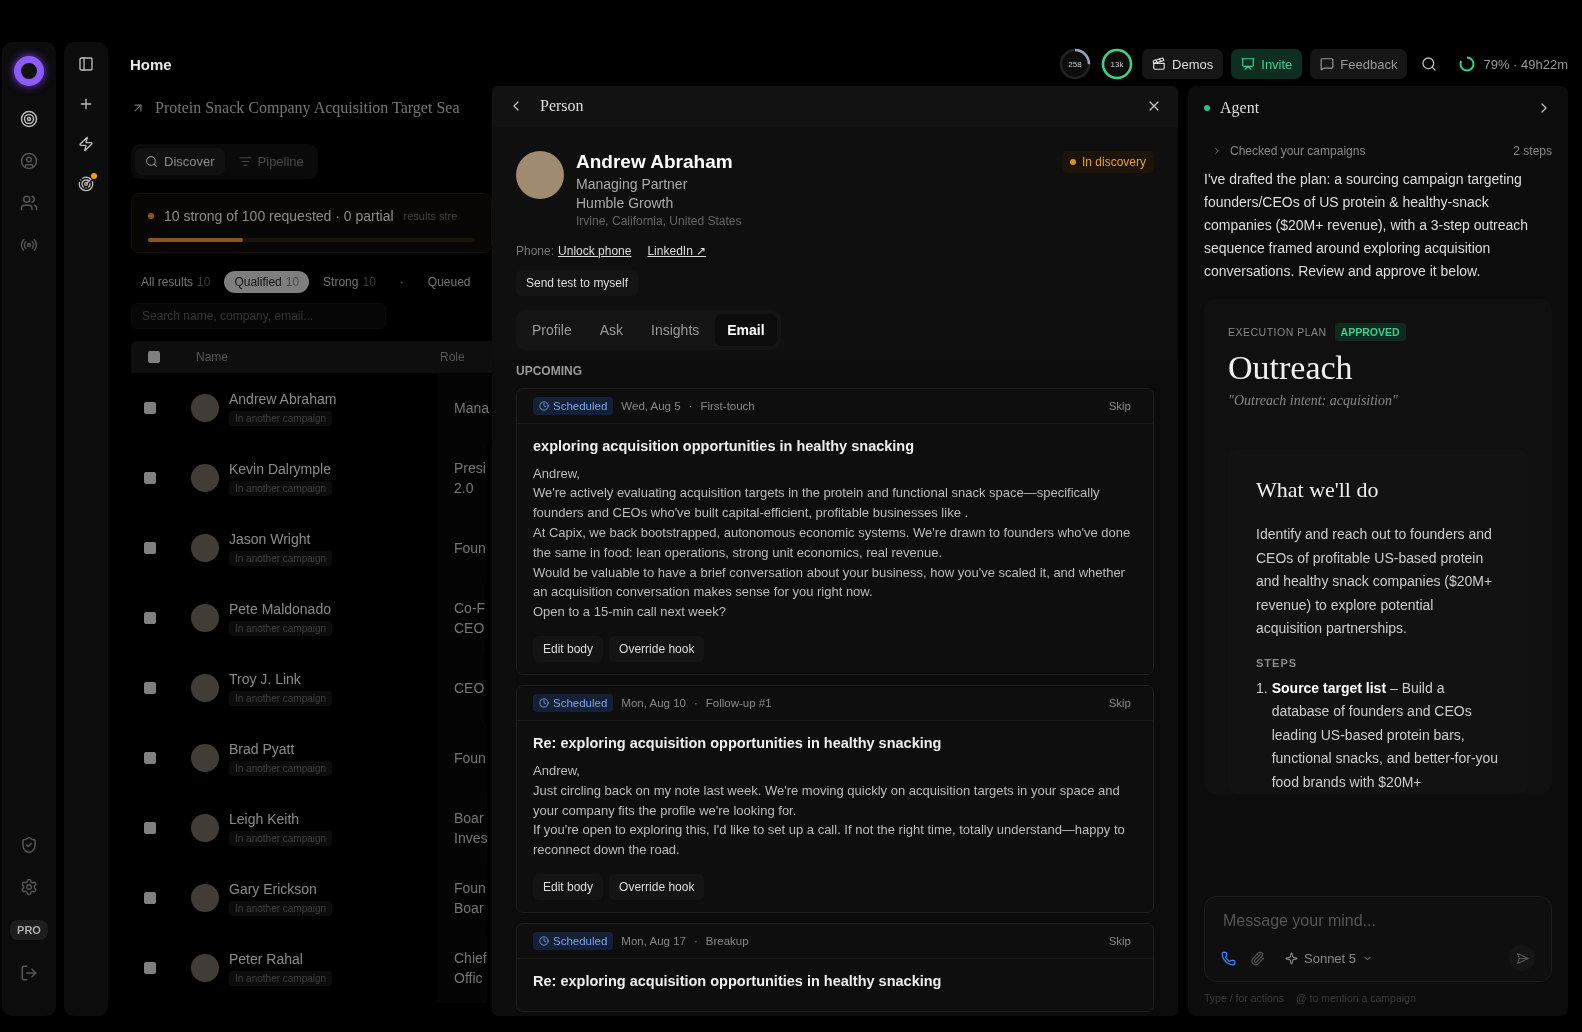 This screenshot has height=1032, width=1582. What do you see at coordinates (280, 608) in the screenshot?
I see `person-name: Pete Maldonado` at bounding box center [280, 608].